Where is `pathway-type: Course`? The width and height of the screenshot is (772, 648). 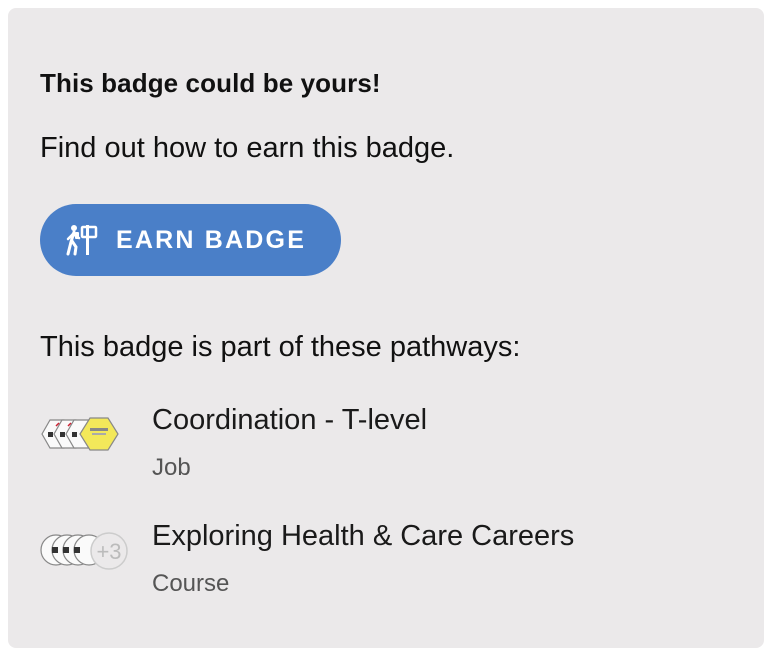
pathway-type: Course is located at coordinates (191, 583).